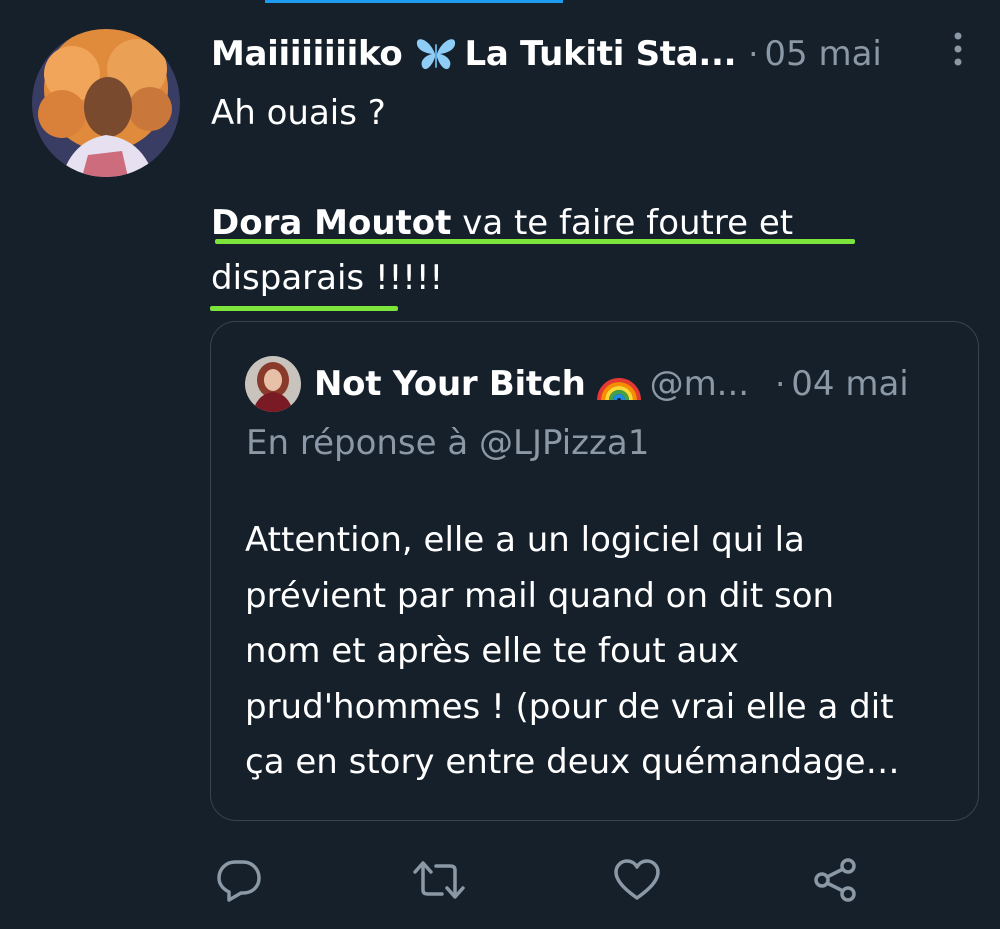  What do you see at coordinates (525, 540) in the screenshot?
I see `quoted-line-1: Attention, elle a un logiciel qui la` at bounding box center [525, 540].